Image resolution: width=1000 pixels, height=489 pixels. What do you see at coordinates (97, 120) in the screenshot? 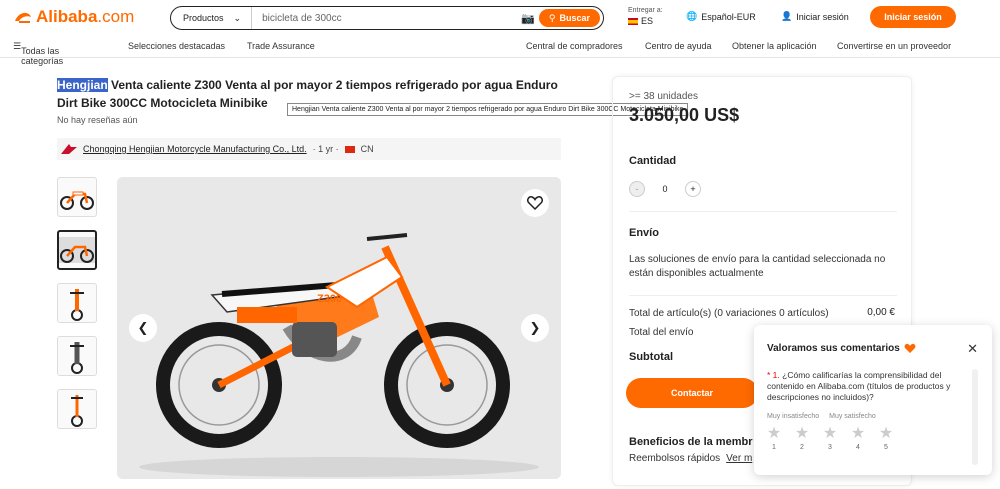
I see `reviews-text: No hay reseñas aún` at bounding box center [97, 120].